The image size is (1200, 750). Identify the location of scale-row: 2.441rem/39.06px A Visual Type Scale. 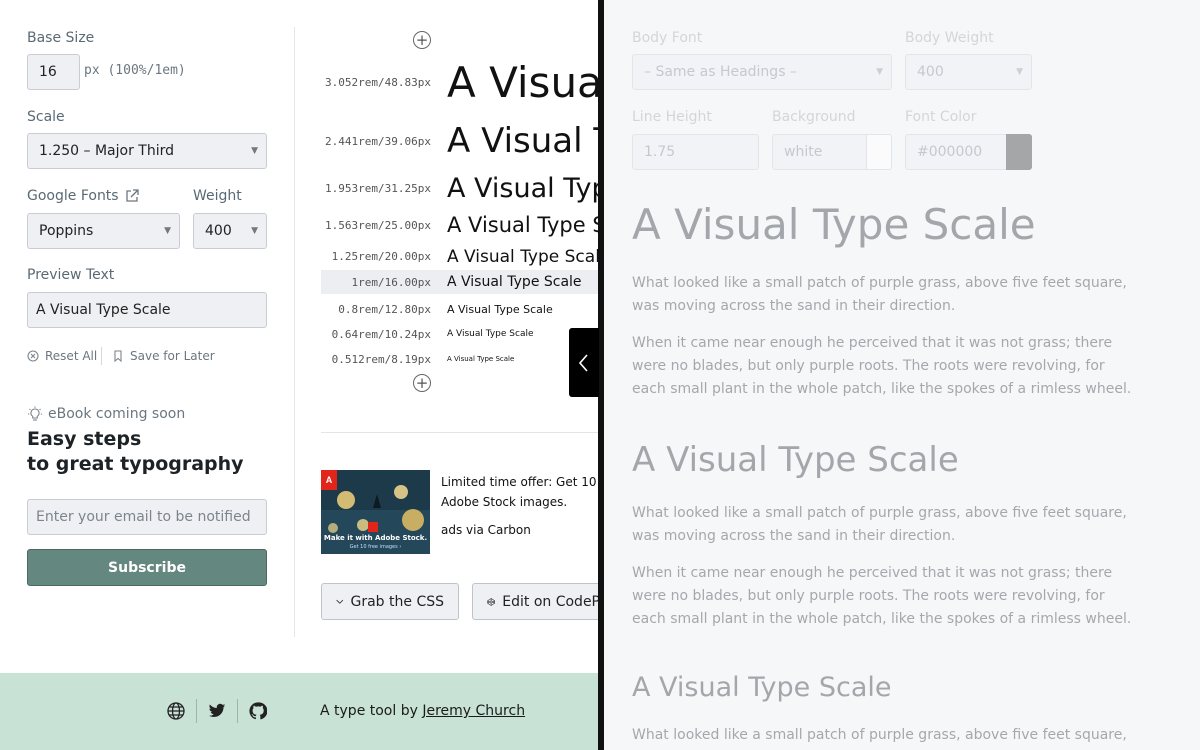
(461, 141).